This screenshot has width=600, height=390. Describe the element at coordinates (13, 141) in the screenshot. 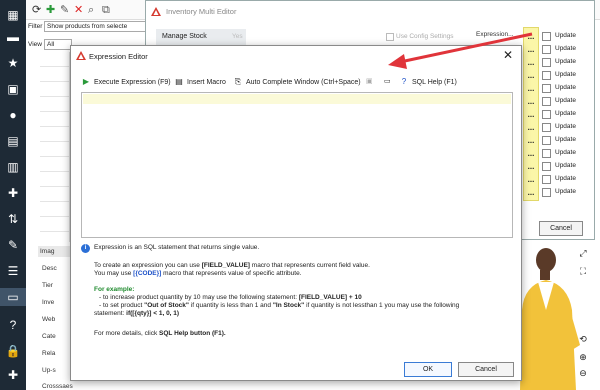

I see `sidebar-store2-icon: ▤` at that location.